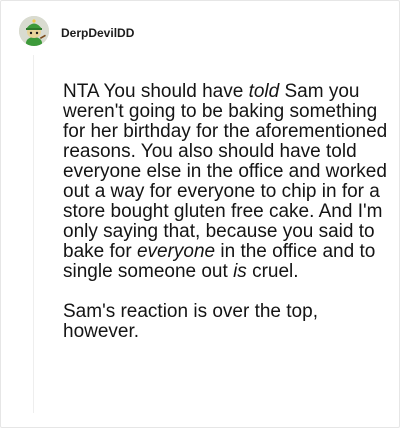 The height and width of the screenshot is (428, 400). I want to click on thread-collapse-line, so click(33, 234).